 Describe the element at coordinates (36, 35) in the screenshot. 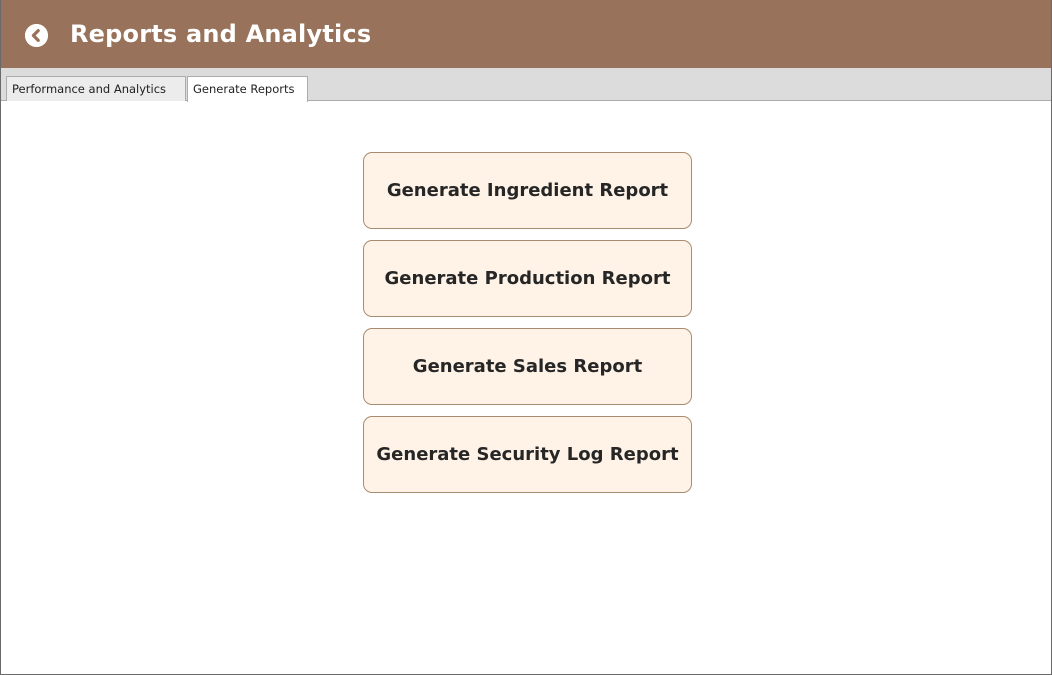

I see `back-arrow-circle-icon` at that location.